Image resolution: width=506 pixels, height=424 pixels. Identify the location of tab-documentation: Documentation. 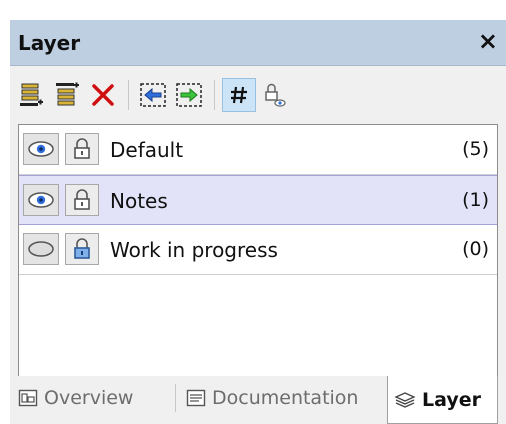
(272, 398).